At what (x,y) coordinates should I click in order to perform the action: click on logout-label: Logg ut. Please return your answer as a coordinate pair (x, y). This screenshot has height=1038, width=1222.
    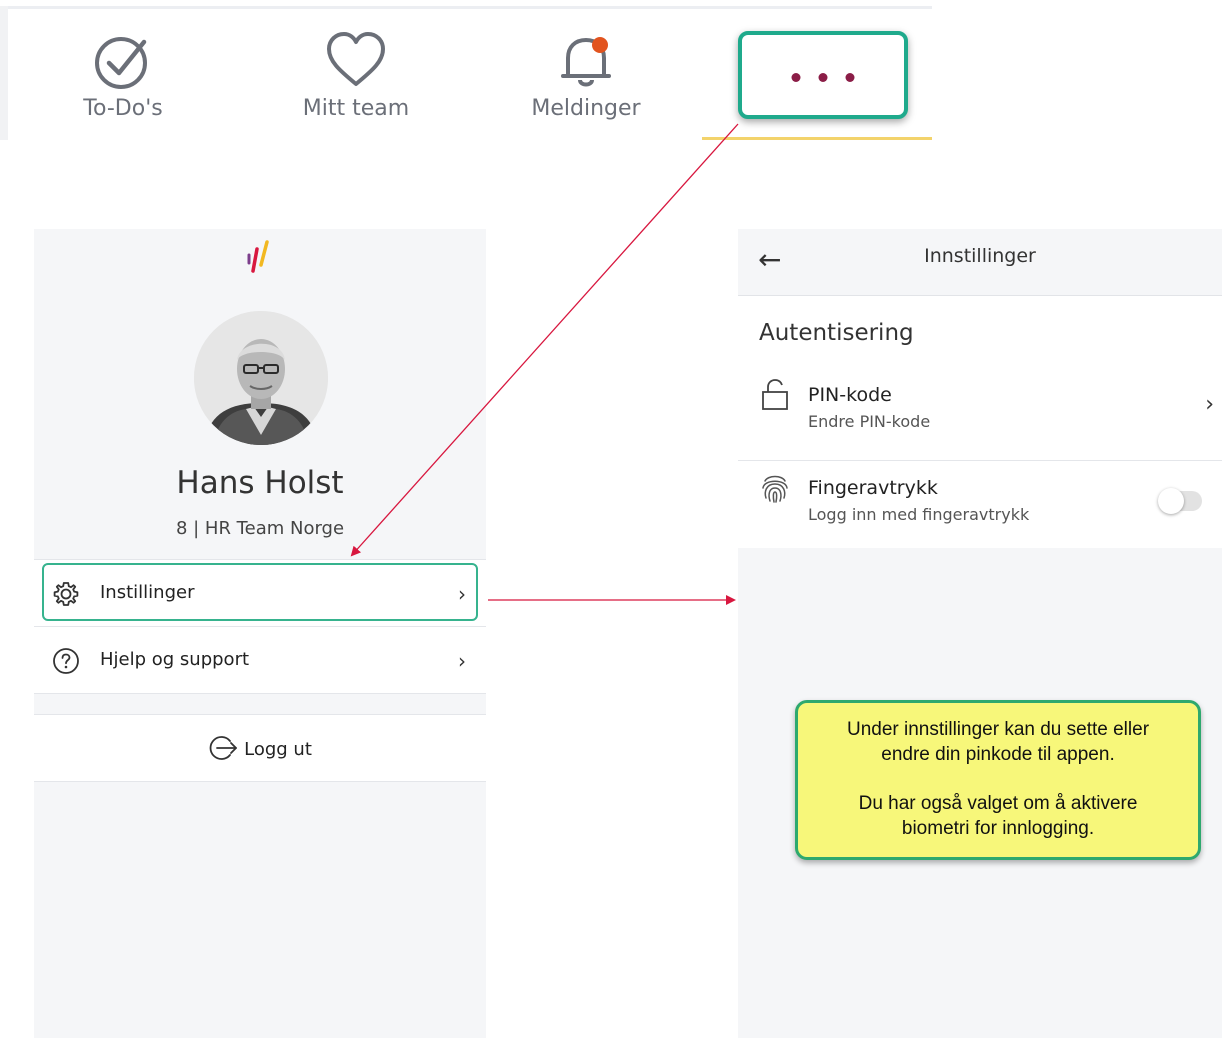
    Looking at the image, I should click on (278, 749).